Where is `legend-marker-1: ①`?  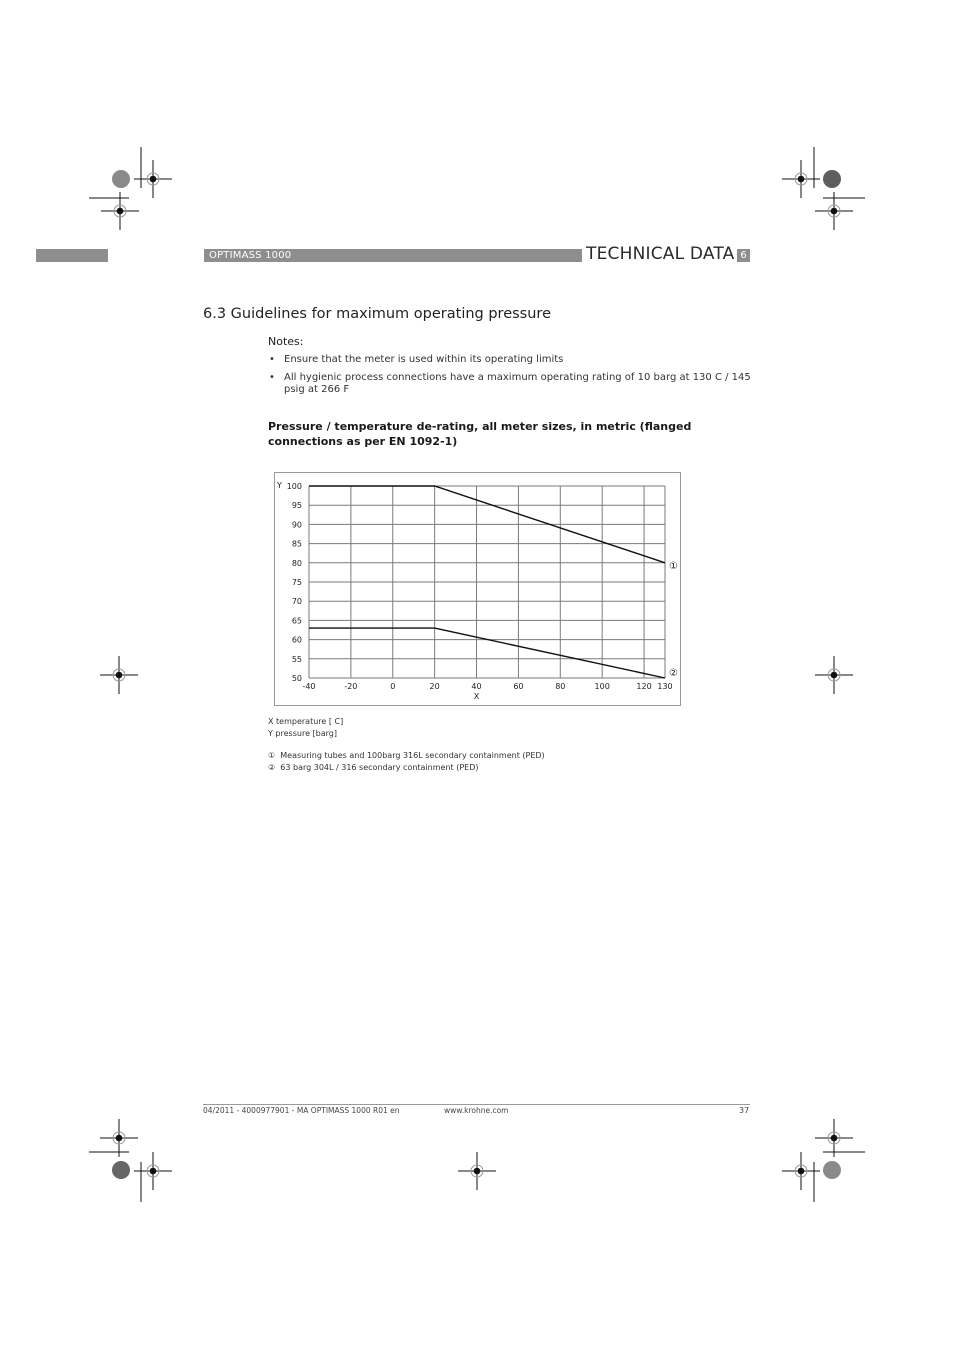
legend-marker-1: ① is located at coordinates (272, 755).